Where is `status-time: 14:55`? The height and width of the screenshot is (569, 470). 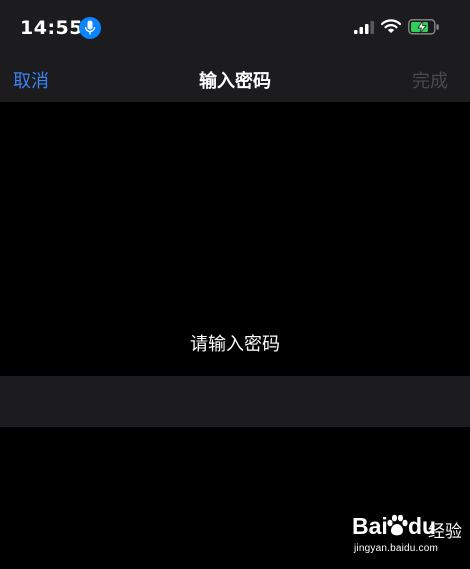 status-time: 14:55 is located at coordinates (51, 28).